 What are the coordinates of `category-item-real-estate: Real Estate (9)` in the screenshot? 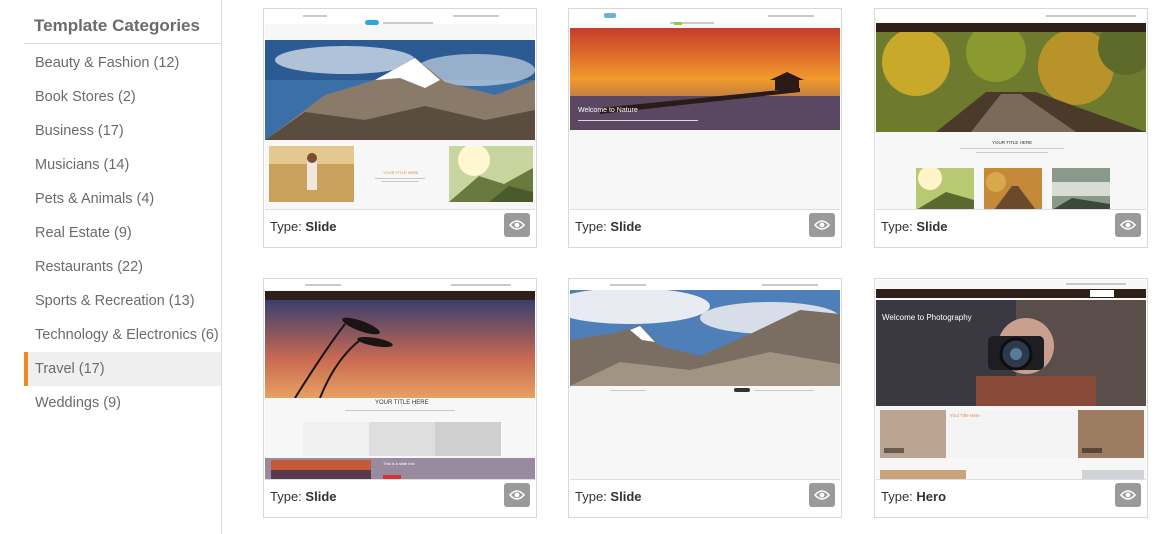 It's located at (122, 233).